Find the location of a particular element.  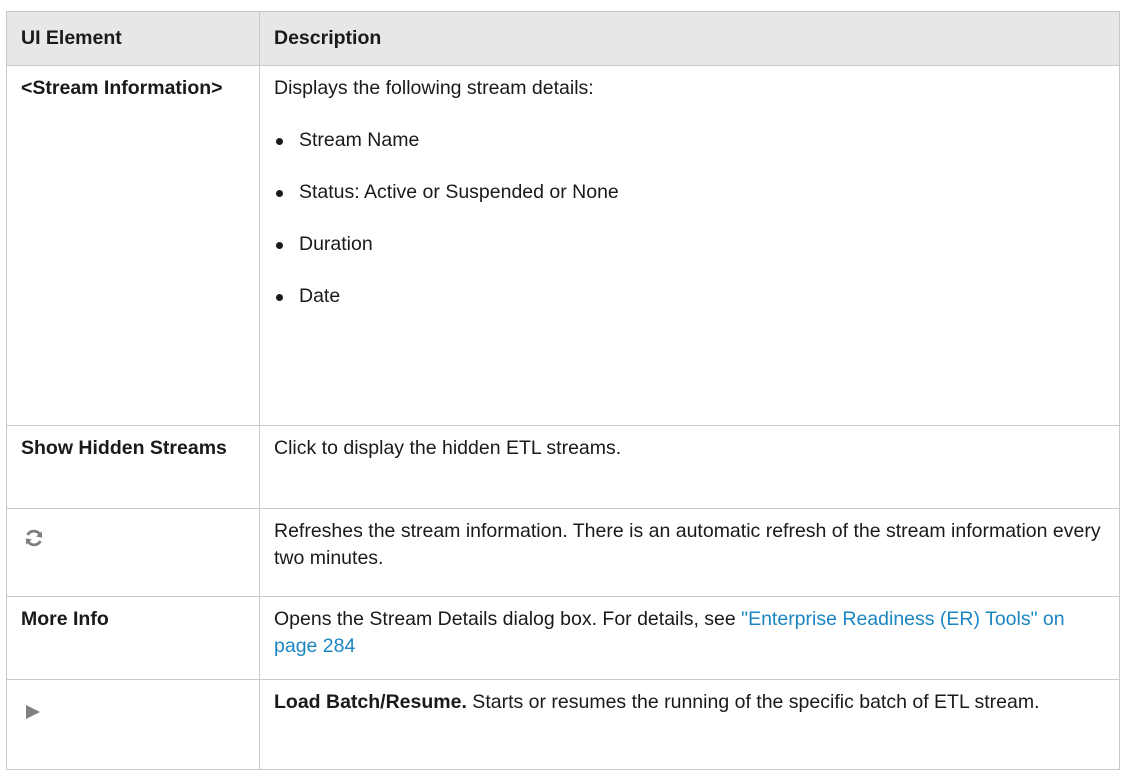

more-info-label: More Info is located at coordinates (65, 619).